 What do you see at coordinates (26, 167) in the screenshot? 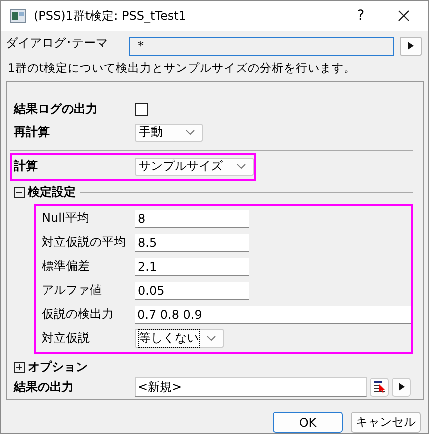
I see `field-label: 計算` at bounding box center [26, 167].